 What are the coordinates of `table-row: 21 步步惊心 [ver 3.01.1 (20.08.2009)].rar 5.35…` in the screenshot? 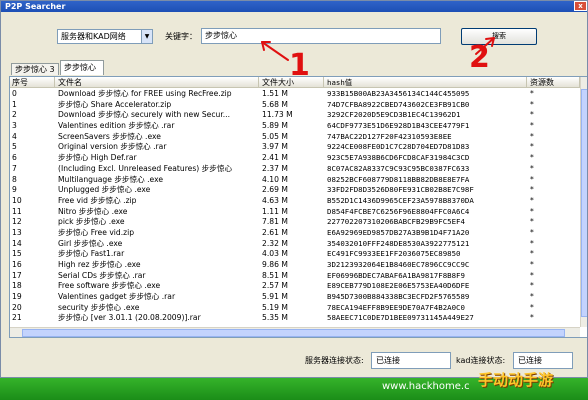 It's located at (295, 318).